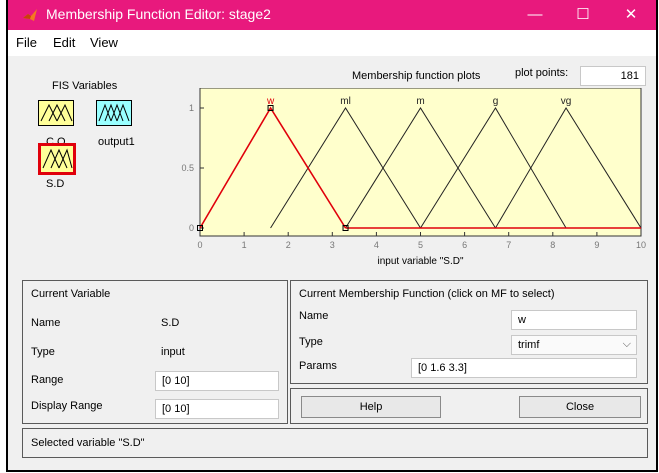  What do you see at coordinates (244, 245) in the screenshot?
I see `x-tick-label: 1` at bounding box center [244, 245].